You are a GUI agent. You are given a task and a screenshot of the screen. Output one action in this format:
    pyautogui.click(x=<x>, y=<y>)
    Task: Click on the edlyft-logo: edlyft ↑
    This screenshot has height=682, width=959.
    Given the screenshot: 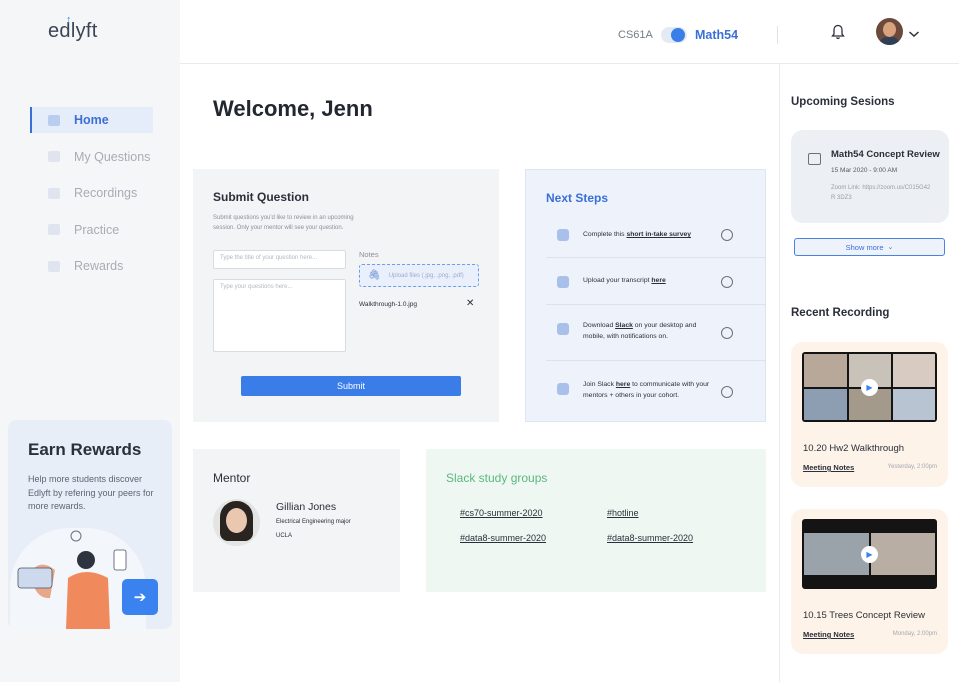 What is the action you would take?
    pyautogui.click(x=73, y=28)
    